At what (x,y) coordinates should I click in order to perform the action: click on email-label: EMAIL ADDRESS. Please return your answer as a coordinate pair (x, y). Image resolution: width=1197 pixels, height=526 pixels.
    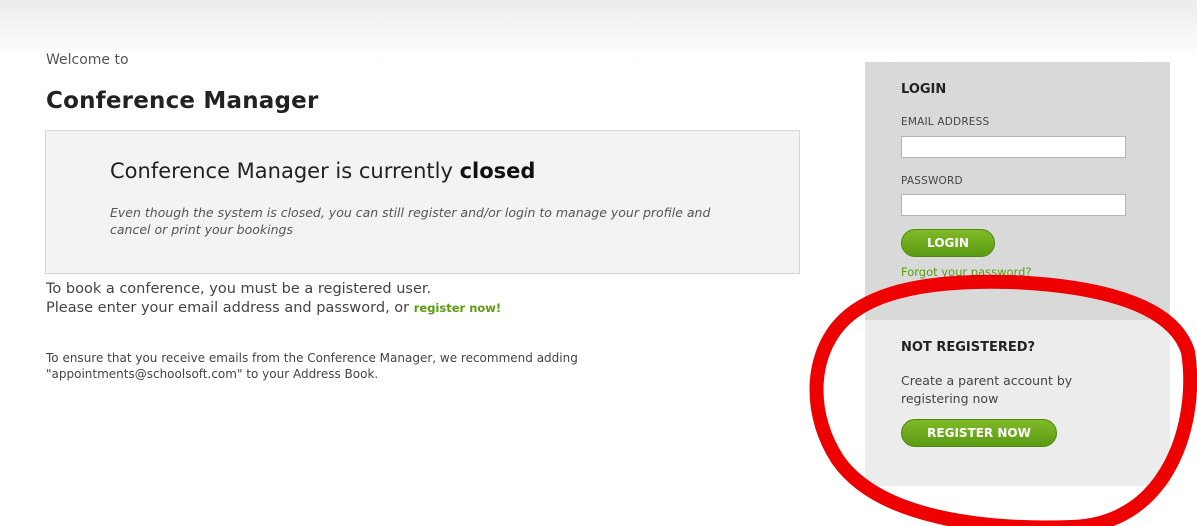
    Looking at the image, I should click on (945, 122).